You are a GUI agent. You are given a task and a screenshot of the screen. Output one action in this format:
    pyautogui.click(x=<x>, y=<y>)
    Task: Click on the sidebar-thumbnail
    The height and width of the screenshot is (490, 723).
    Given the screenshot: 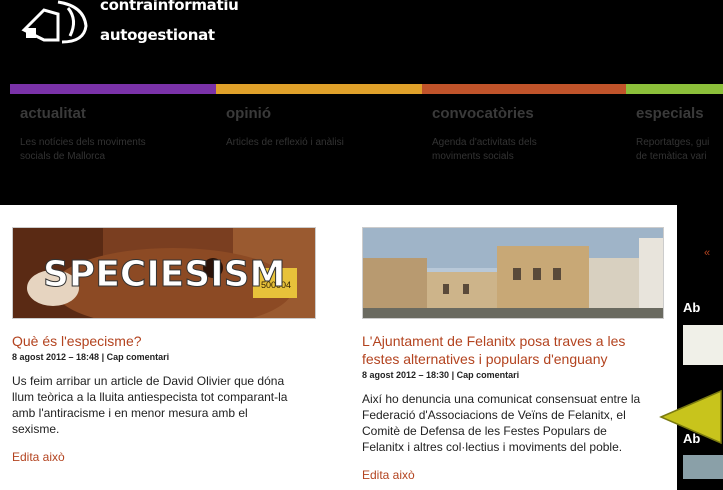 What is the action you would take?
    pyautogui.click(x=703, y=467)
    